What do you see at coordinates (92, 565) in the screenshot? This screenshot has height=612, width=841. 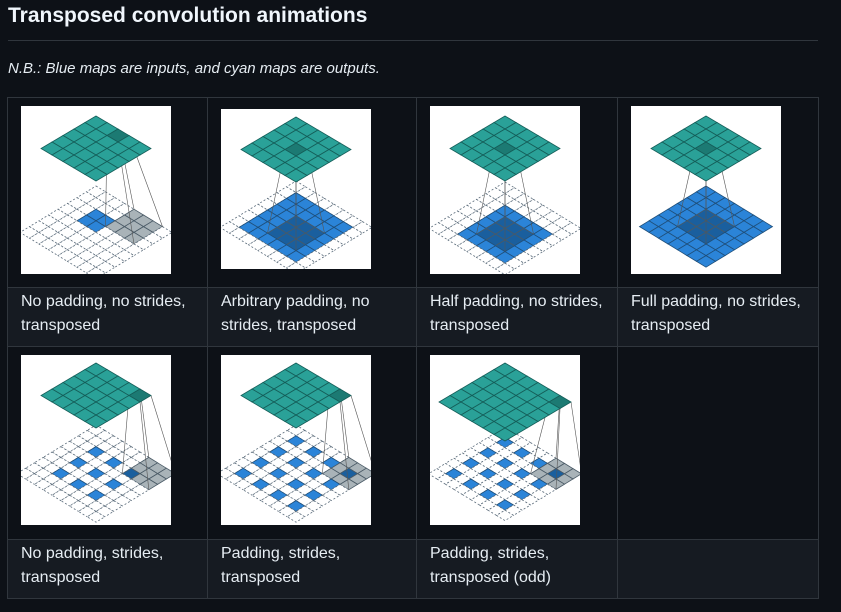 I see `figure-caption: No padding, strides, transposed` at bounding box center [92, 565].